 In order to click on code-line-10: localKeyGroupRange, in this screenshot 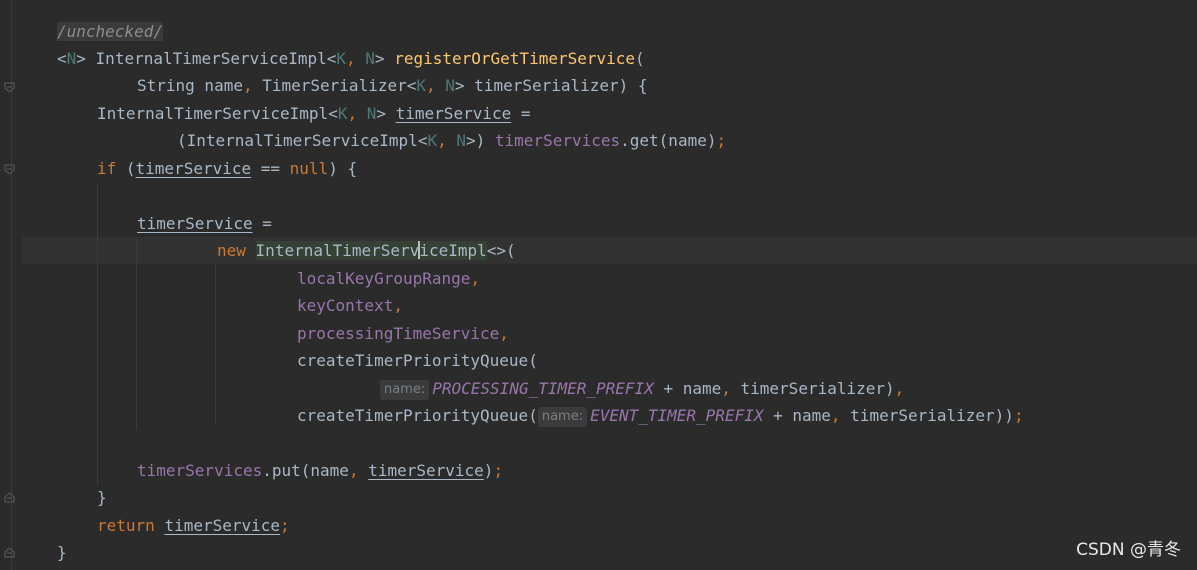, I will do `click(388, 278)`.